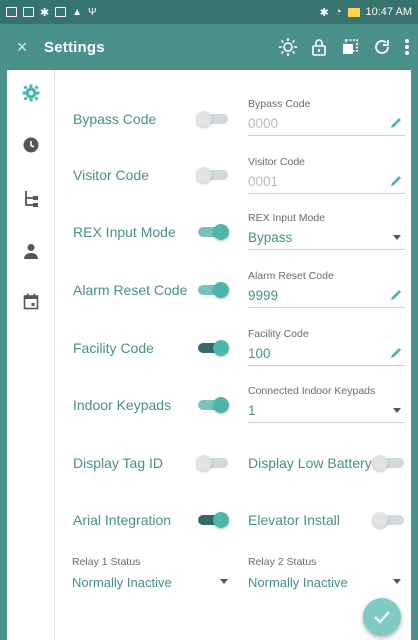 This screenshot has height=640, width=418. What do you see at coordinates (31, 355) in the screenshot?
I see `nav-rail` at bounding box center [31, 355].